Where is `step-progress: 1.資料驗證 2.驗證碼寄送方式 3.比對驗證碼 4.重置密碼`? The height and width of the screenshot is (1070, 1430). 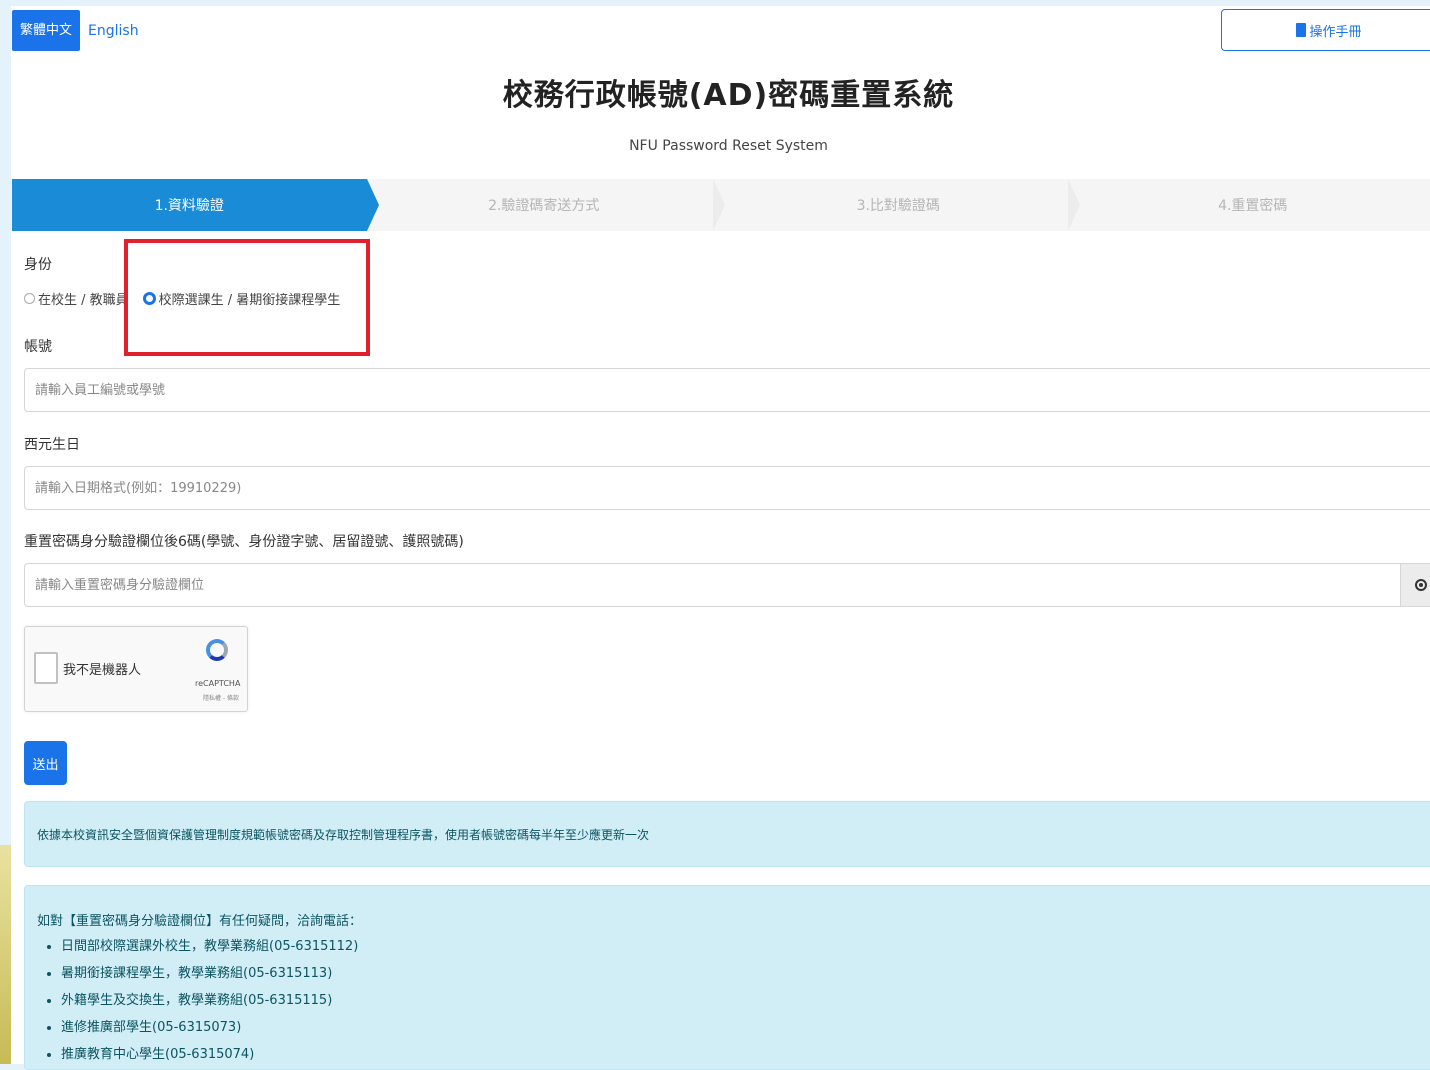
step-progress: 1.資料驗證 2.驗證碼寄送方式 3.比對驗證碼 4.重置密碼 is located at coordinates (721, 205).